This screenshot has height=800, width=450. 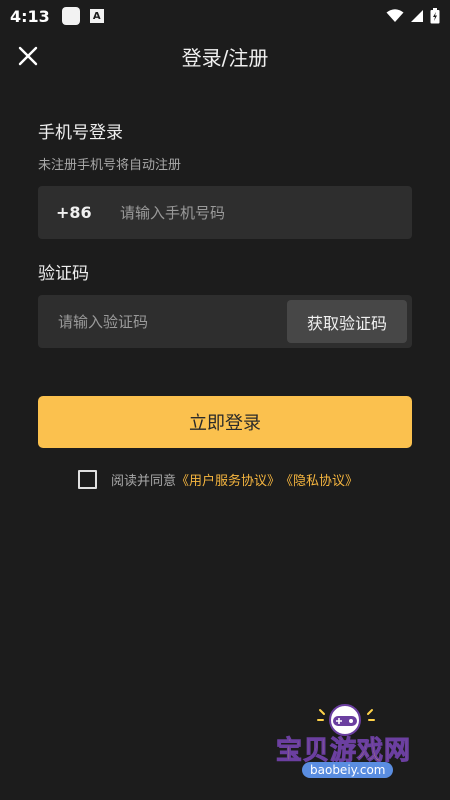 What do you see at coordinates (162, 321) in the screenshot?
I see `verification-code-input` at bounding box center [162, 321].